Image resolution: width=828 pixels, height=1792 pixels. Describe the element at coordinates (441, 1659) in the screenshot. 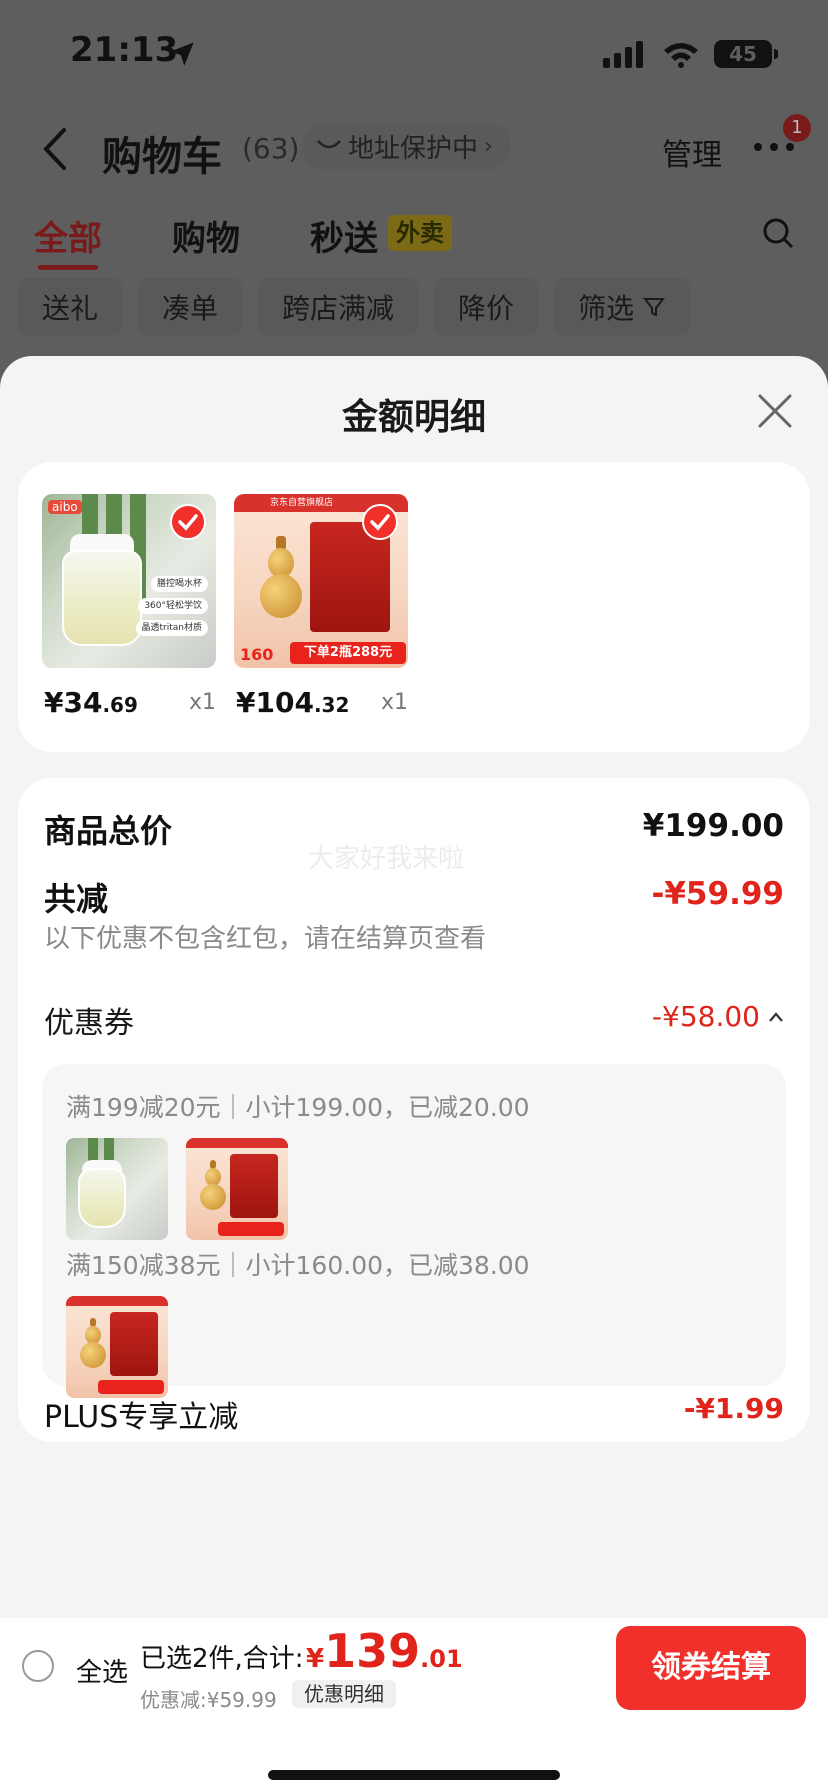

I see `total-dec: .01` at that location.